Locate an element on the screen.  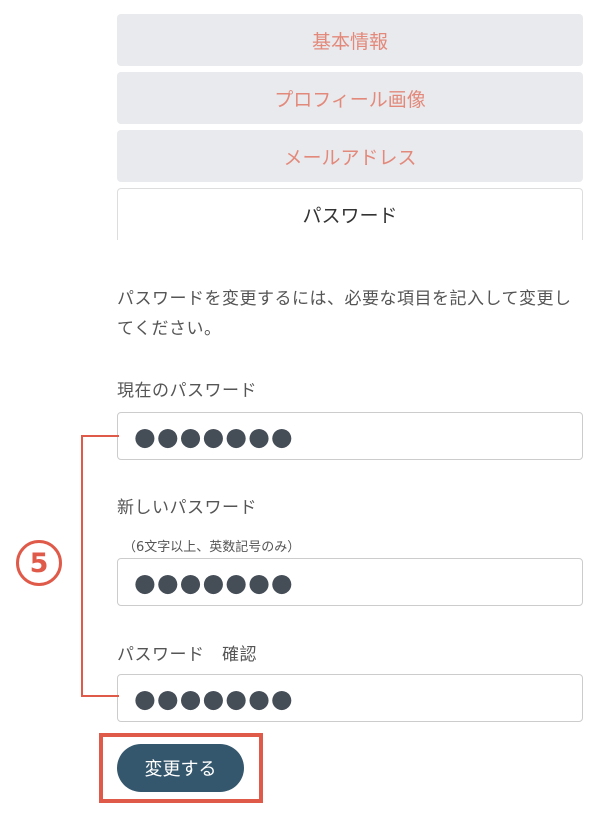
annotation-bracket is located at coordinates (100, 566).